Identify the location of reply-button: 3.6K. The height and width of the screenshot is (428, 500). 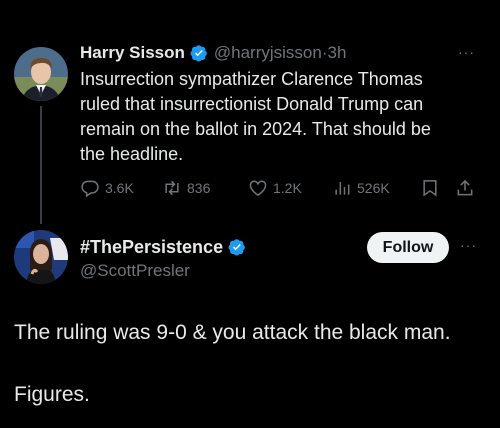
(107, 188).